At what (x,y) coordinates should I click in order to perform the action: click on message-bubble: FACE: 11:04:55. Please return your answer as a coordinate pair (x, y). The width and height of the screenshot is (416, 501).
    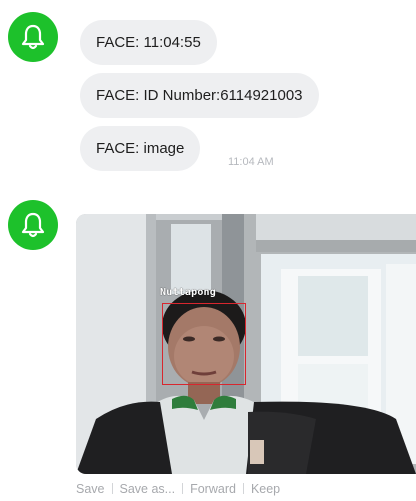
    Looking at the image, I should click on (148, 42).